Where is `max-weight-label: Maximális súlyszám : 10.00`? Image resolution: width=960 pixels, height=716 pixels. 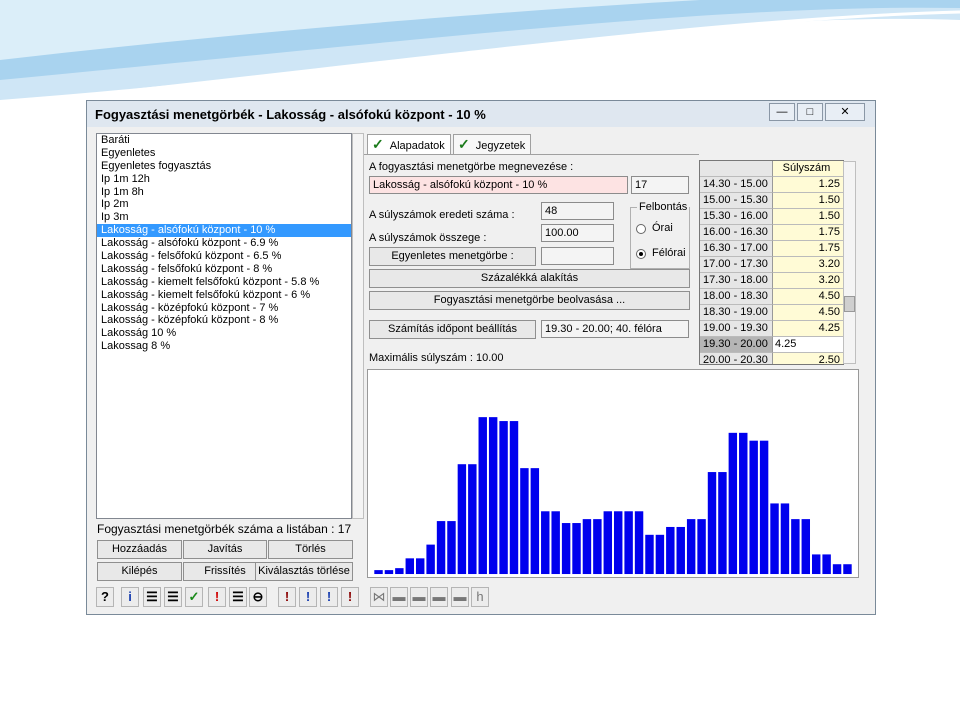 max-weight-label: Maximális súlyszám : 10.00 is located at coordinates (436, 358).